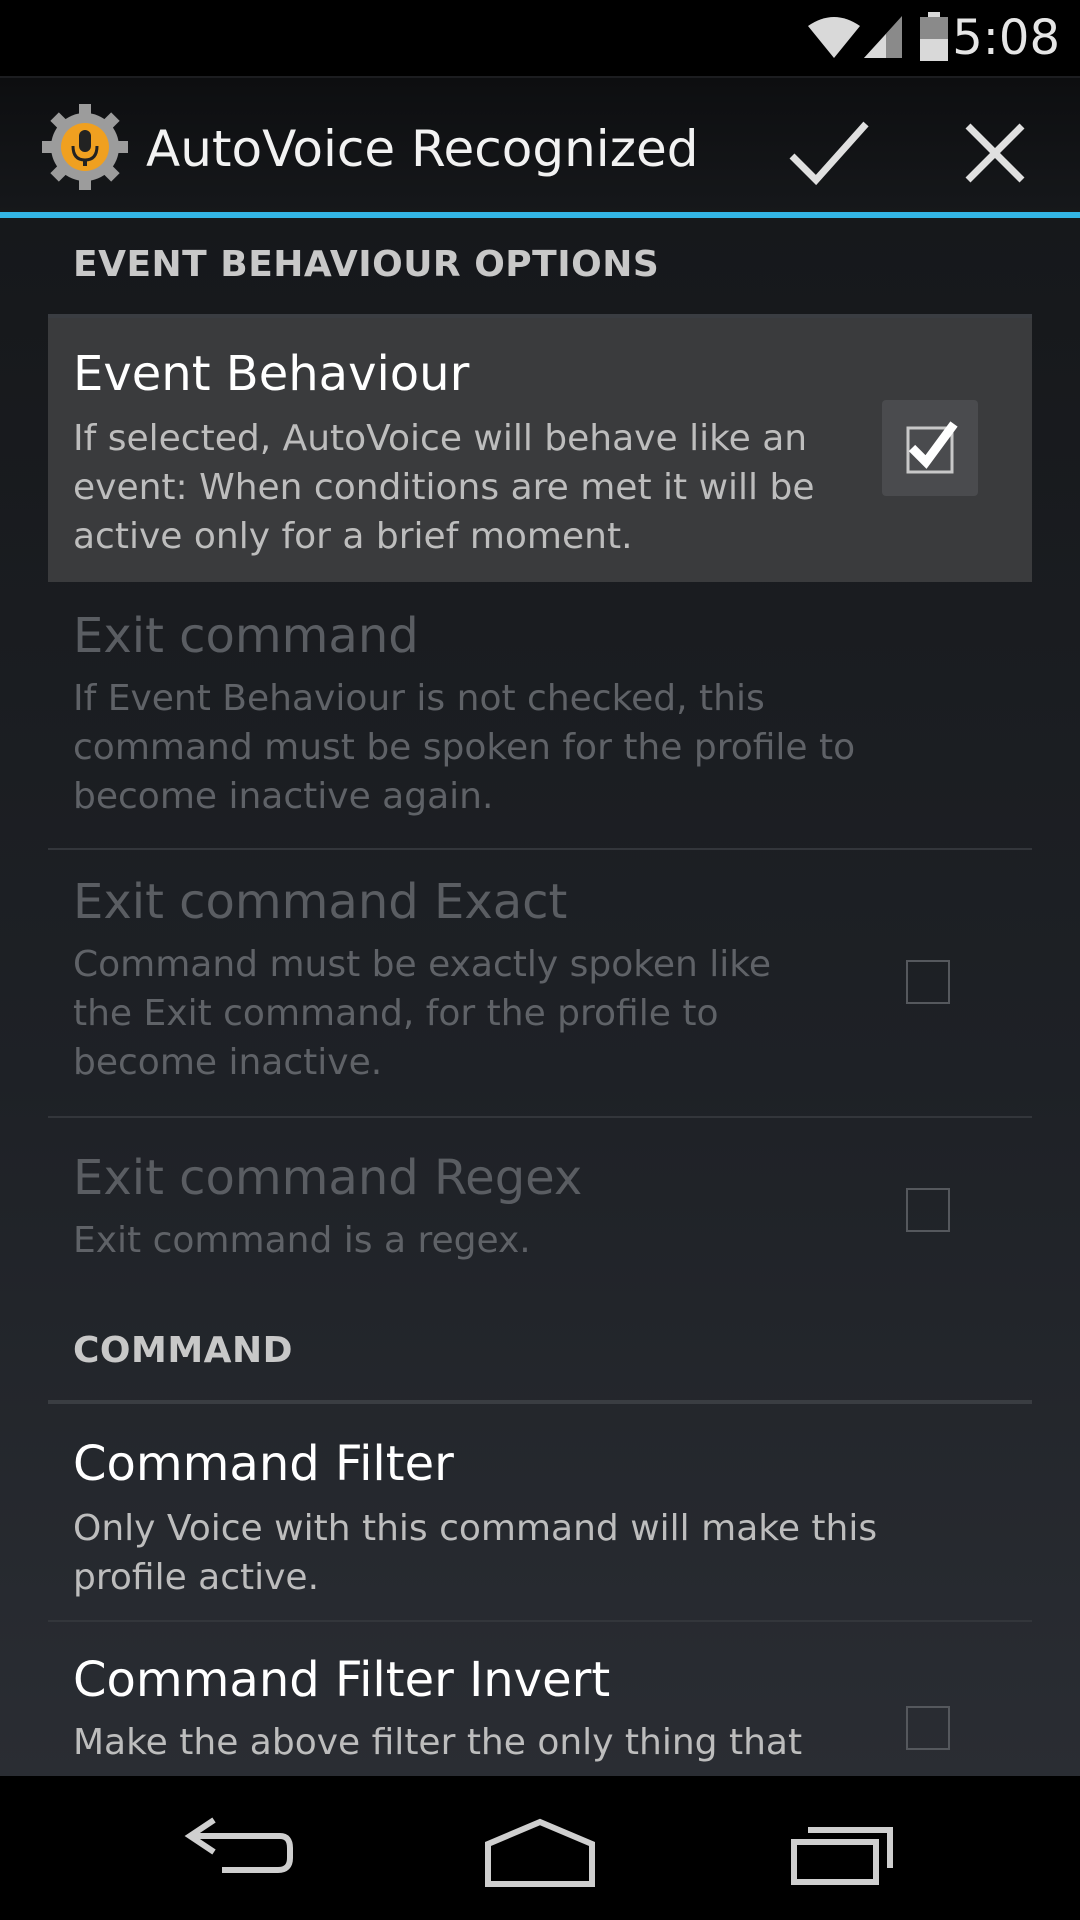 The height and width of the screenshot is (1920, 1080). I want to click on pref-title: Exit command Exact, so click(320, 902).